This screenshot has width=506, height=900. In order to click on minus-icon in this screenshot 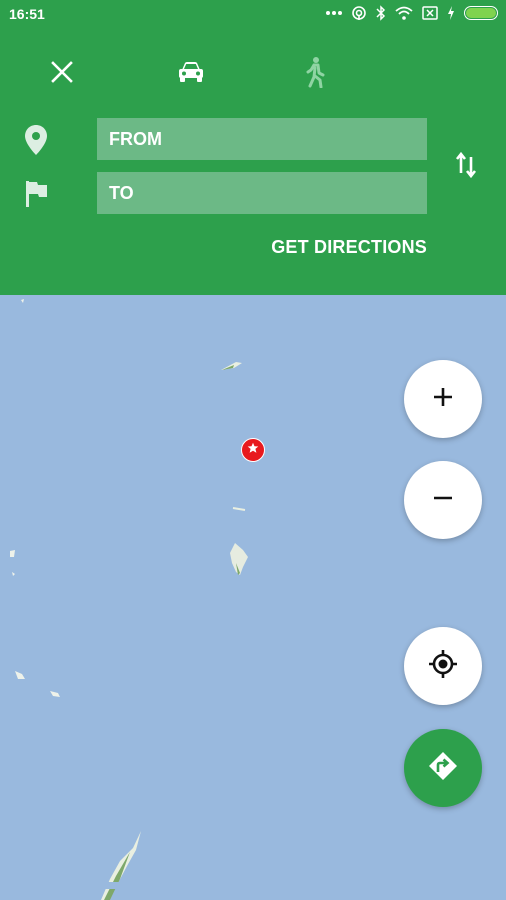, I will do `click(443, 500)`.